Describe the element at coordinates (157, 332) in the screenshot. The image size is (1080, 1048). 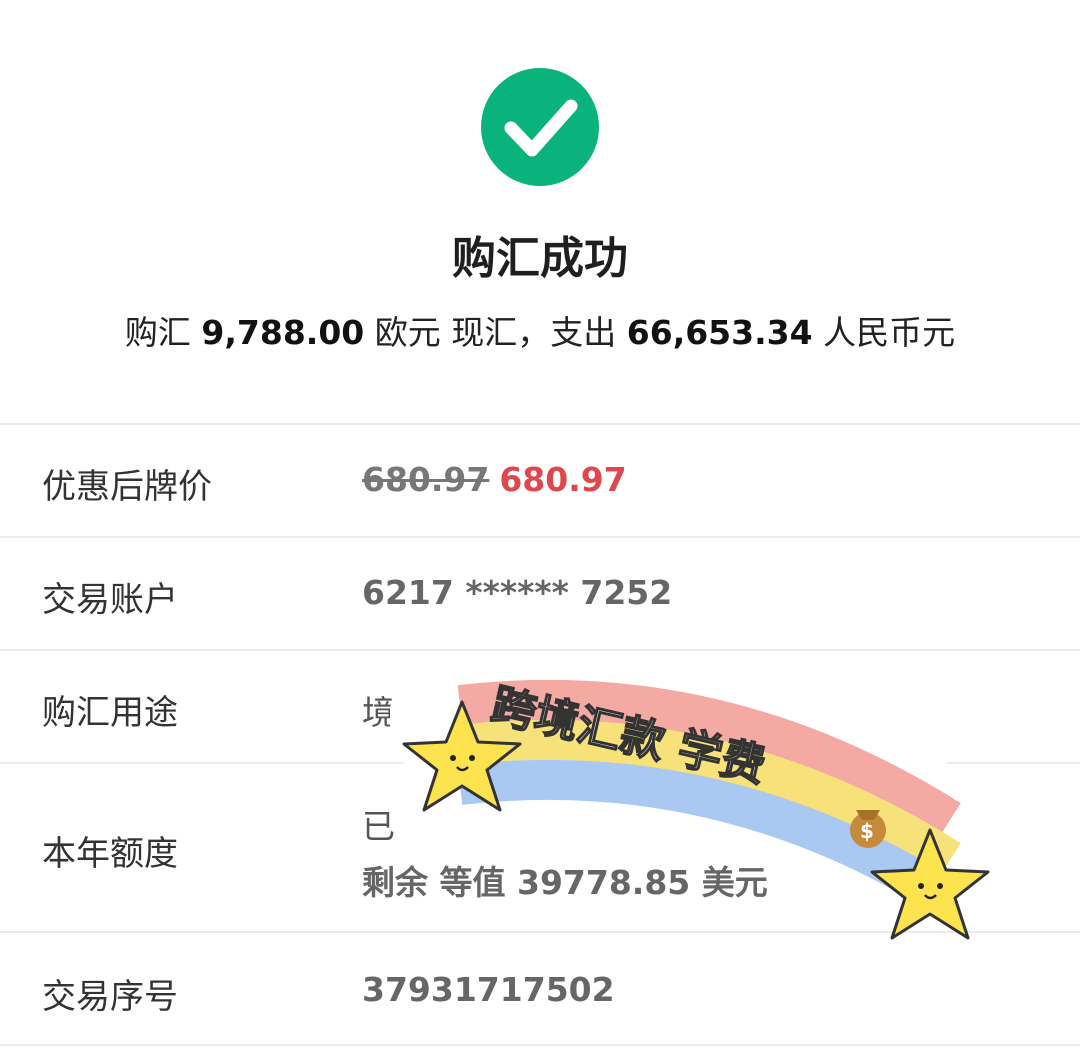
I see `summary-prefix: 购汇` at that location.